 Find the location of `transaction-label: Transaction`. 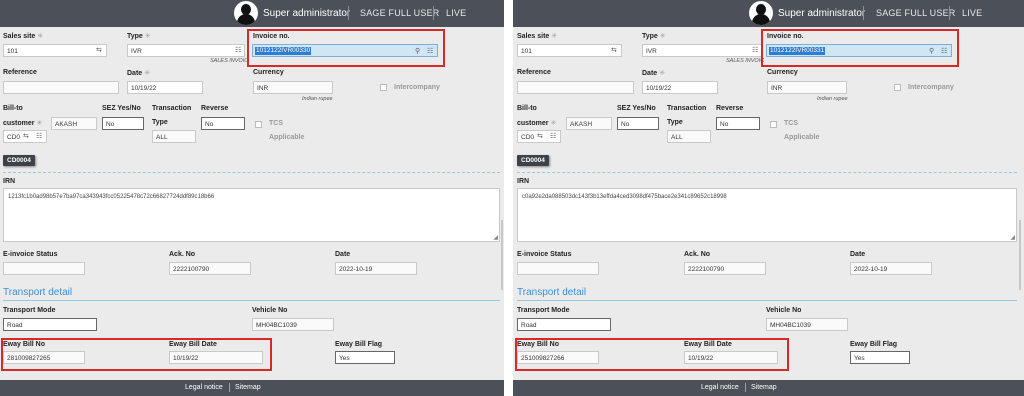

transaction-label: Transaction is located at coordinates (687, 108).